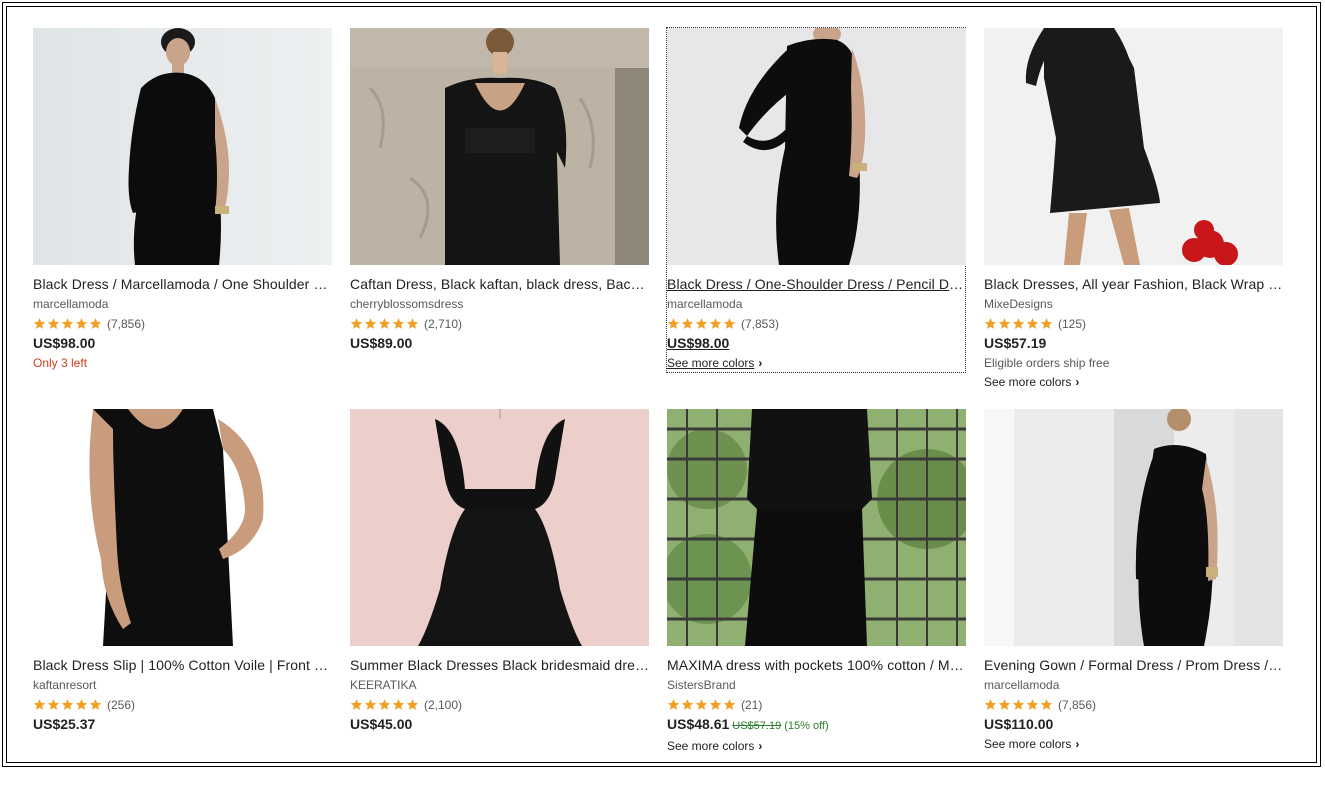 The height and width of the screenshot is (790, 1325). I want to click on price-row: US$48.61 US$57.19 (15% off), so click(816, 725).